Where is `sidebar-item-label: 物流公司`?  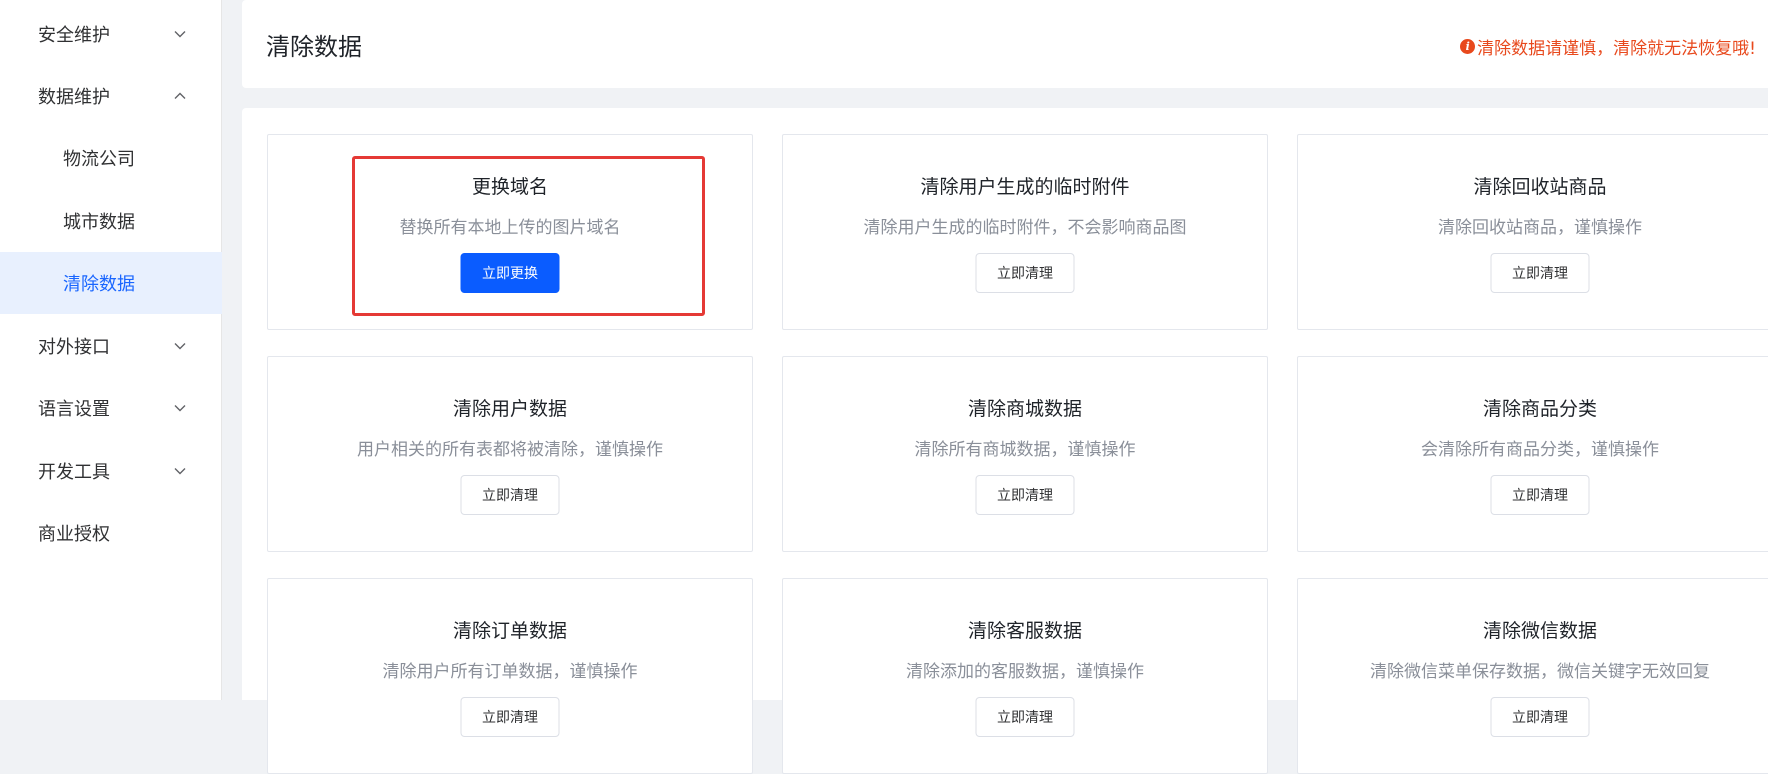 sidebar-item-label: 物流公司 is located at coordinates (99, 159).